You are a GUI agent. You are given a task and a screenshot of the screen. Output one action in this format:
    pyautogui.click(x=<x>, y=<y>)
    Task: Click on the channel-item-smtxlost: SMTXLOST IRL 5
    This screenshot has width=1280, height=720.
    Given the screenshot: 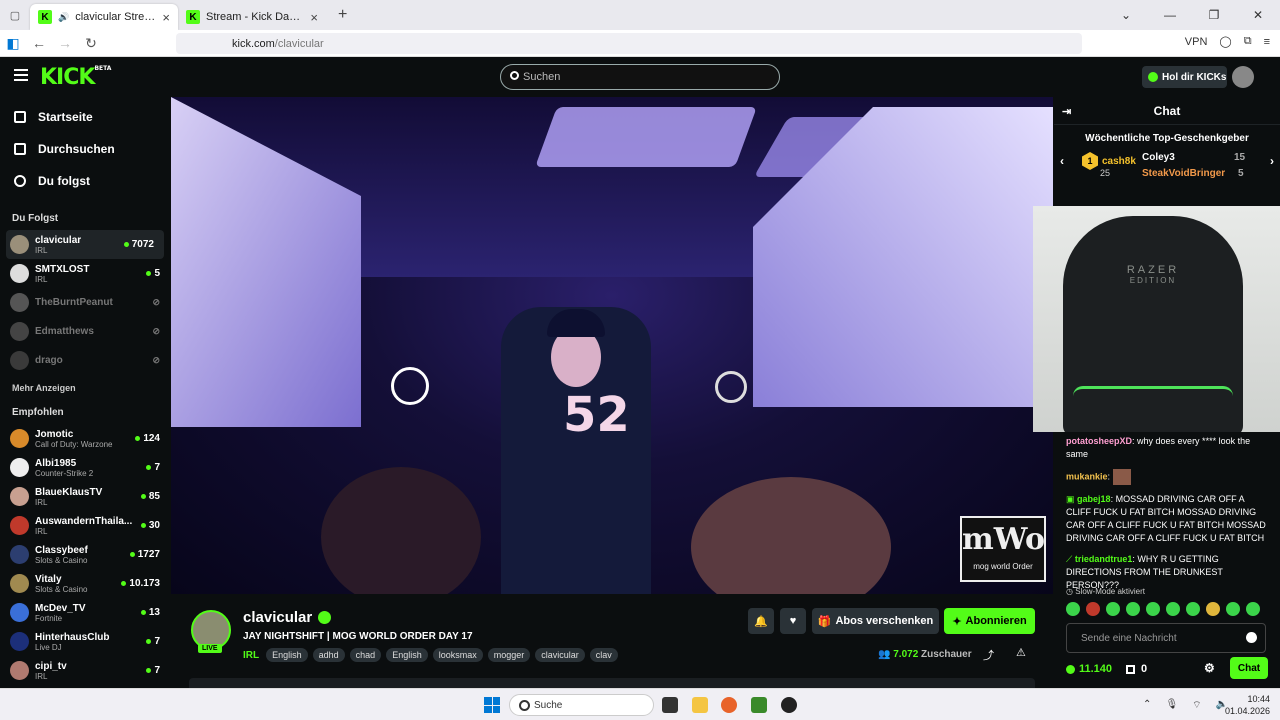 What is the action you would take?
    pyautogui.click(x=85, y=273)
    